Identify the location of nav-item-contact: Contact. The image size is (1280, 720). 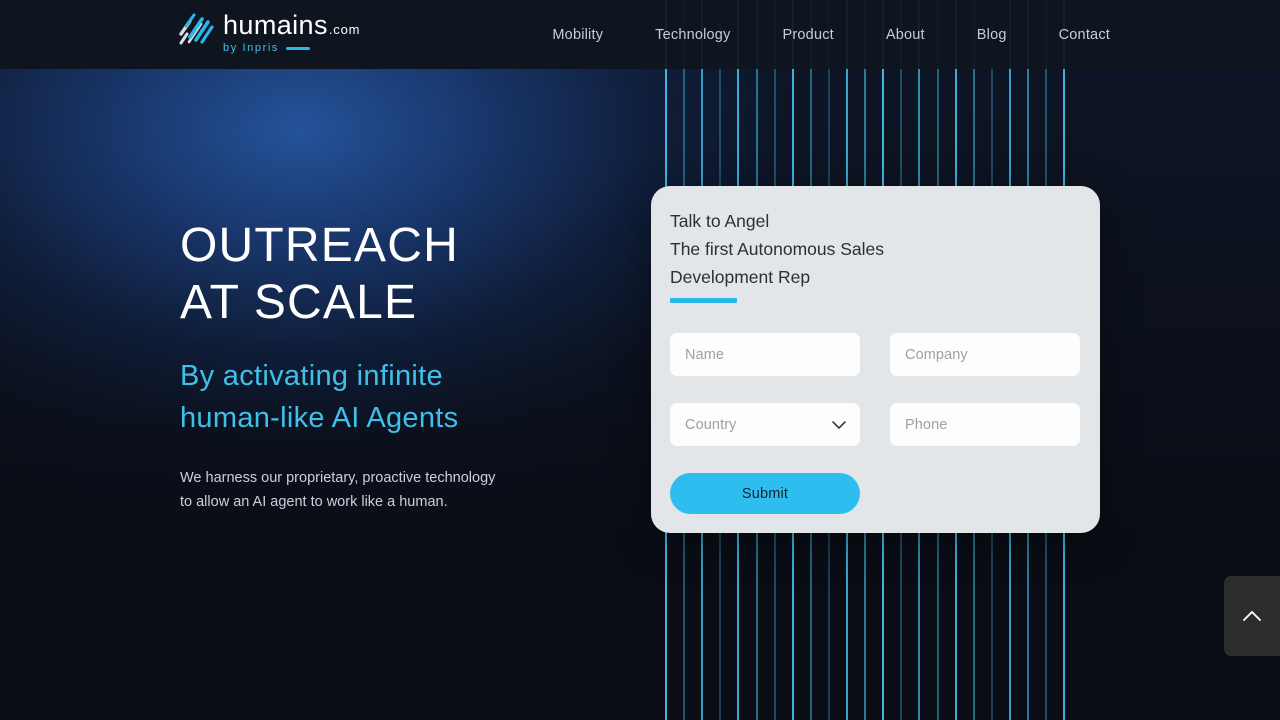
(1084, 35).